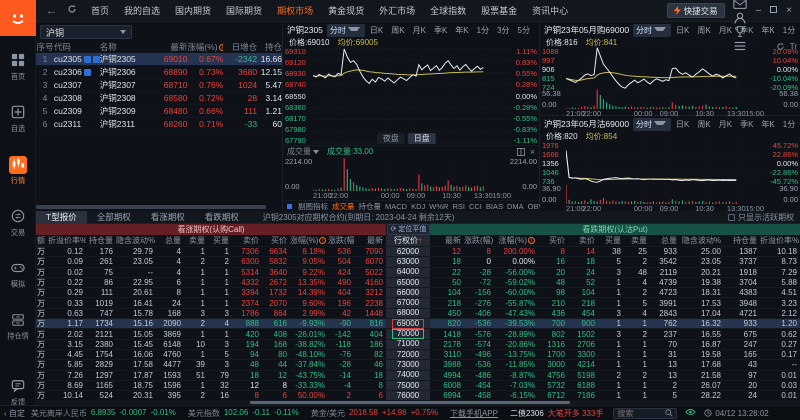 This screenshot has width=800, height=420. Describe the element at coordinates (536, 30) in the screenshot. I see `tab-10分: 10分` at that location.